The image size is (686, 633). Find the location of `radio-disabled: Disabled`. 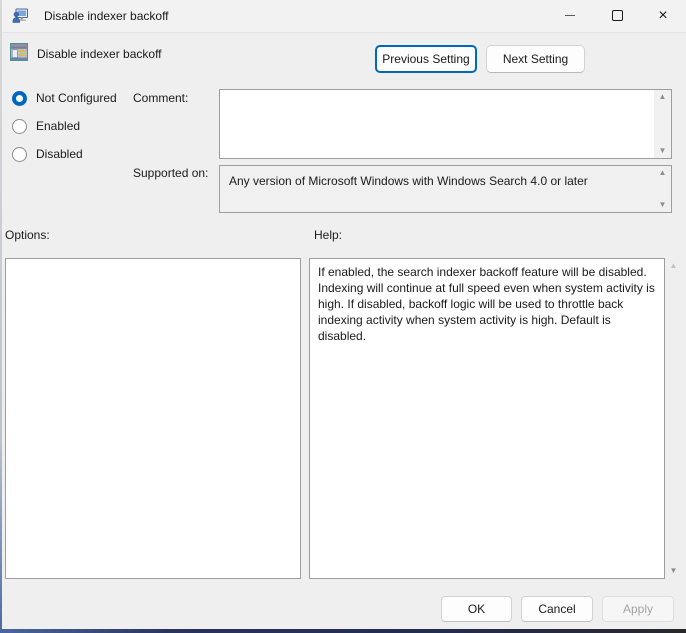

radio-disabled: Disabled is located at coordinates (47, 154).